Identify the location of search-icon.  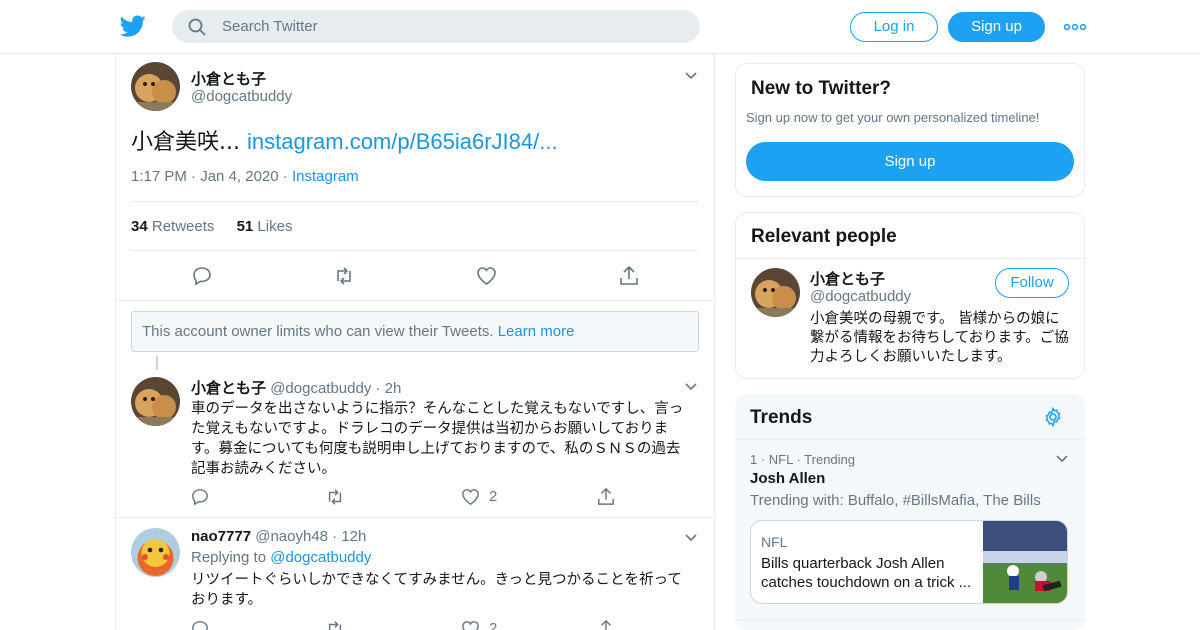
(197, 27).